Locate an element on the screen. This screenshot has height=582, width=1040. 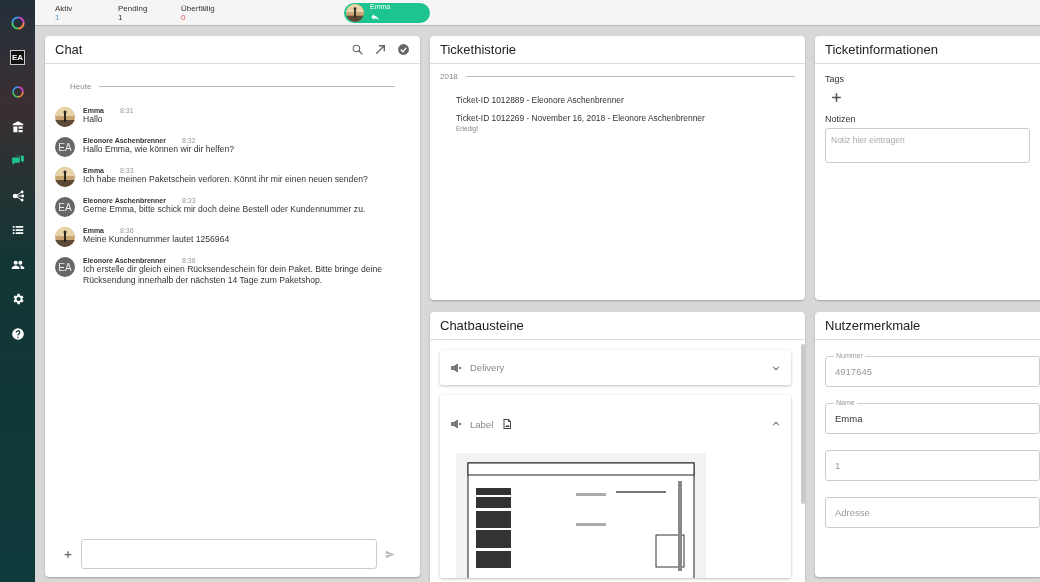
stat-label: Überfällig is located at coordinates (198, 8).